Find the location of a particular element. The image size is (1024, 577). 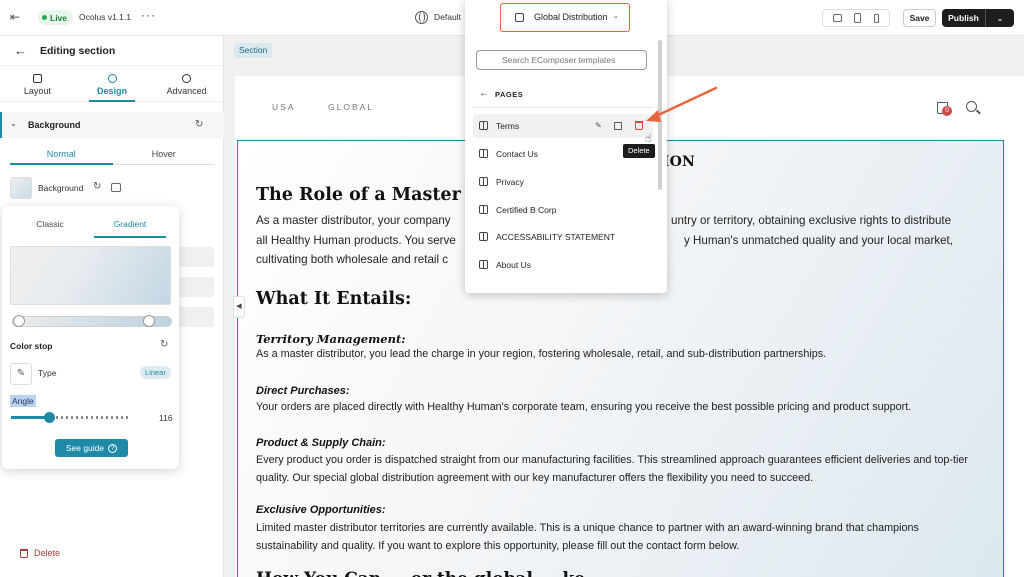

see-guide-button: See guide? is located at coordinates (91, 448).